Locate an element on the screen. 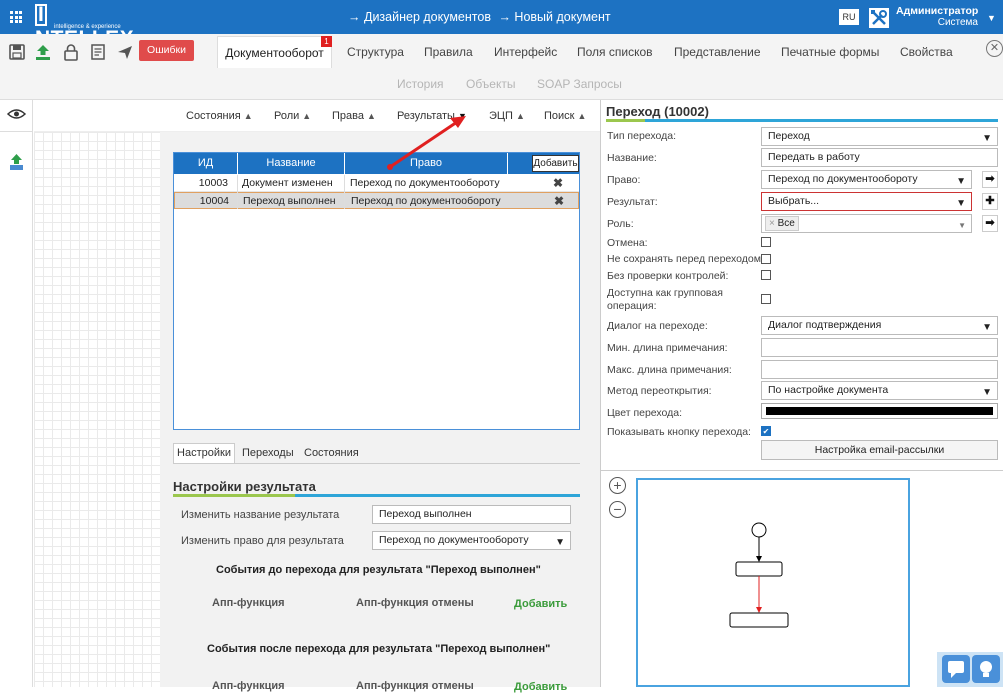  form-icon is located at coordinates (98, 52).